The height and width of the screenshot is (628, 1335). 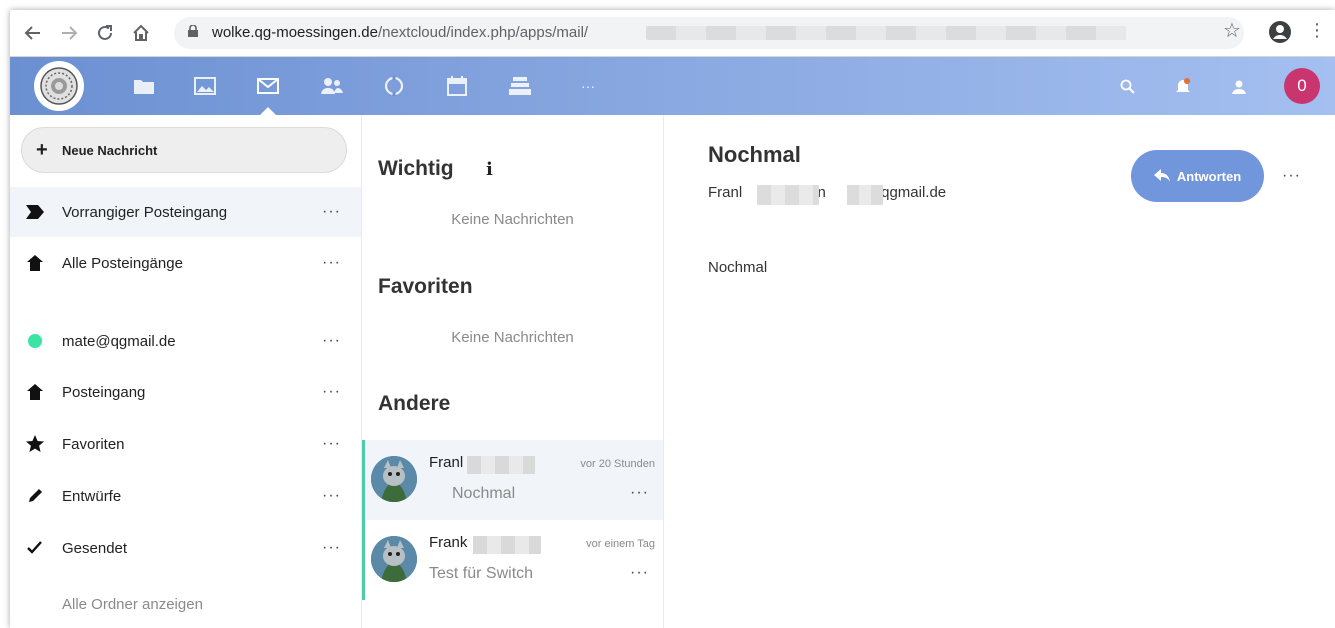 What do you see at coordinates (1209, 176) in the screenshot?
I see `reply-label: Antworten` at bounding box center [1209, 176].